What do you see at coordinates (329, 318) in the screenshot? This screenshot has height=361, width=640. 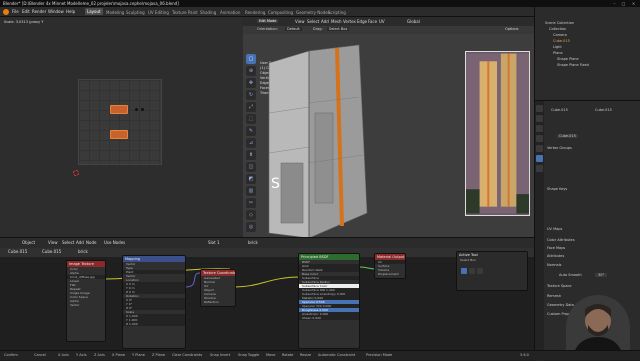 I see `node-slider: Sheen 0.000` at bounding box center [329, 318].